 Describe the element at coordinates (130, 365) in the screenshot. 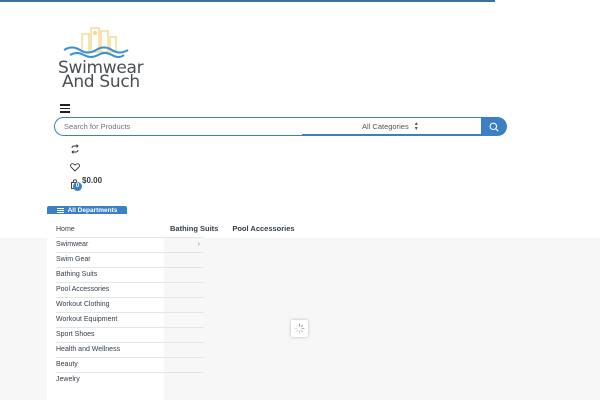

I see `dept-item-beauty: Beauty` at that location.